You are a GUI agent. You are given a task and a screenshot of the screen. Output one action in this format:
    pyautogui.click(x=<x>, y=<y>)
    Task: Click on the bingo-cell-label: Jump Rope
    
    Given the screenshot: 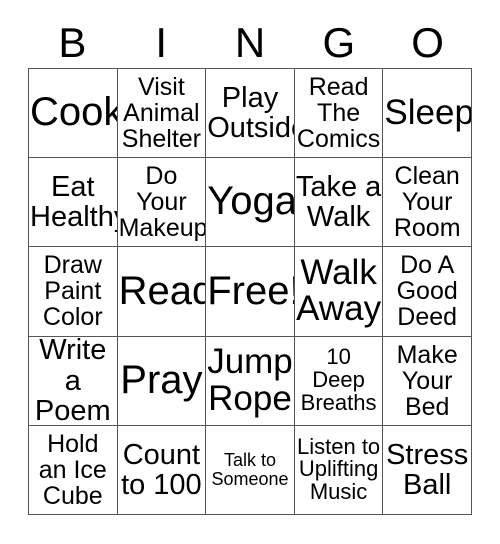 What is the action you would take?
    pyautogui.click(x=250, y=380)
    